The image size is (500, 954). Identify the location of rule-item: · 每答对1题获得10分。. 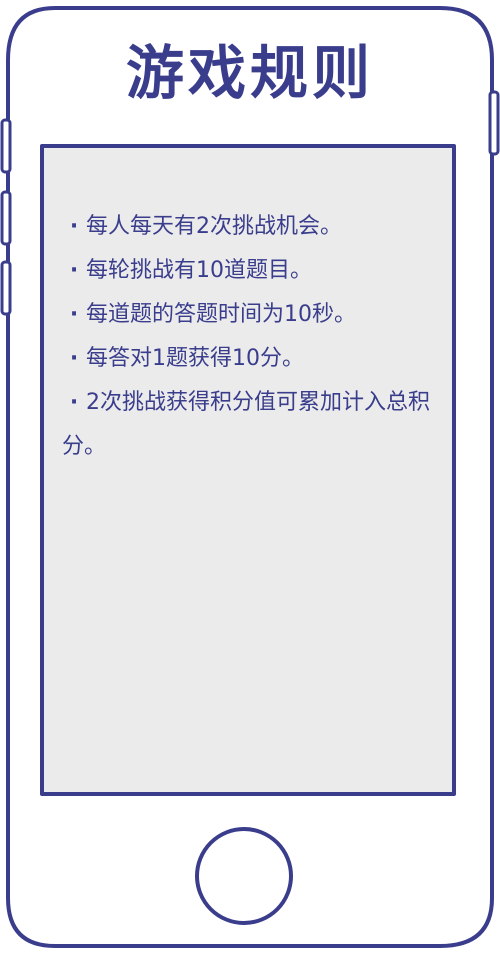
(252, 359).